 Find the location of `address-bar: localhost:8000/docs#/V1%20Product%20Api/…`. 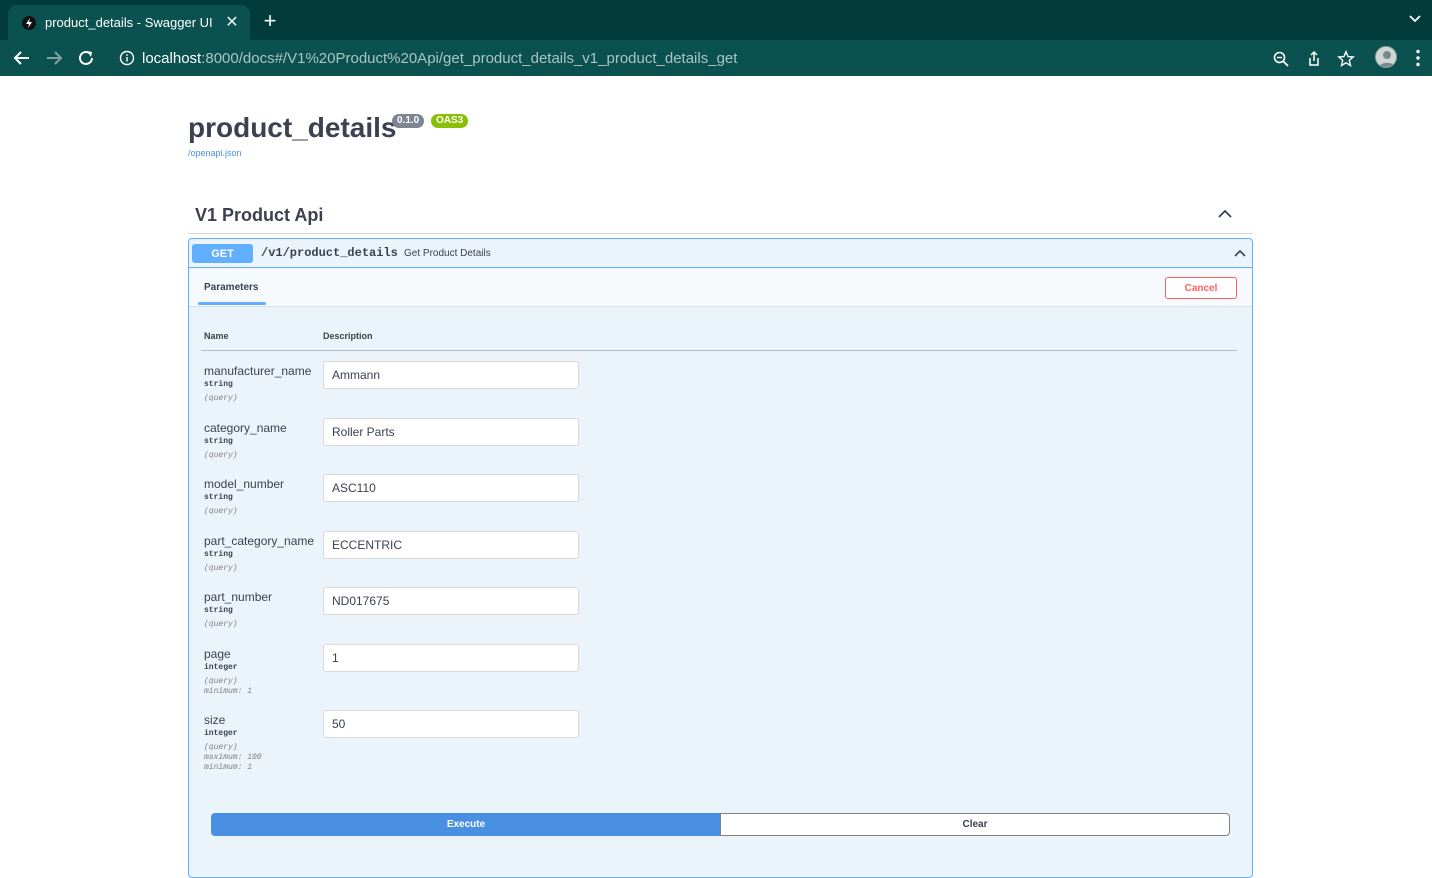

address-bar: localhost:8000/docs#/V1%20Product%20Api/… is located at coordinates (737, 58).